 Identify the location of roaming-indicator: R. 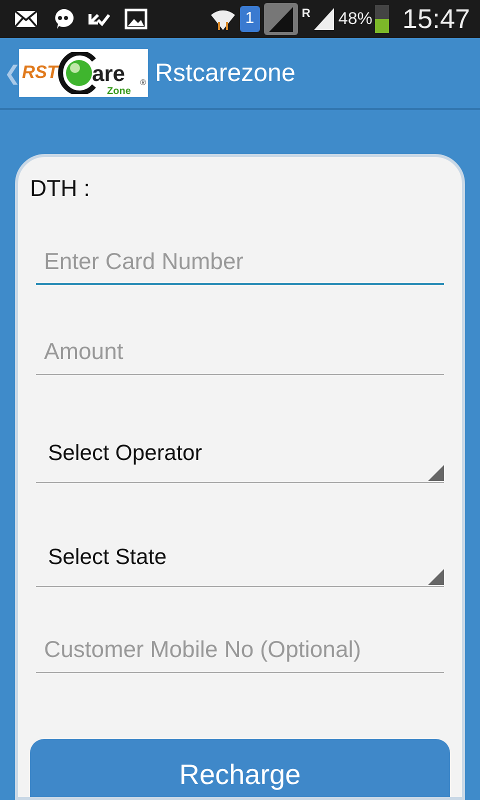
(306, 13).